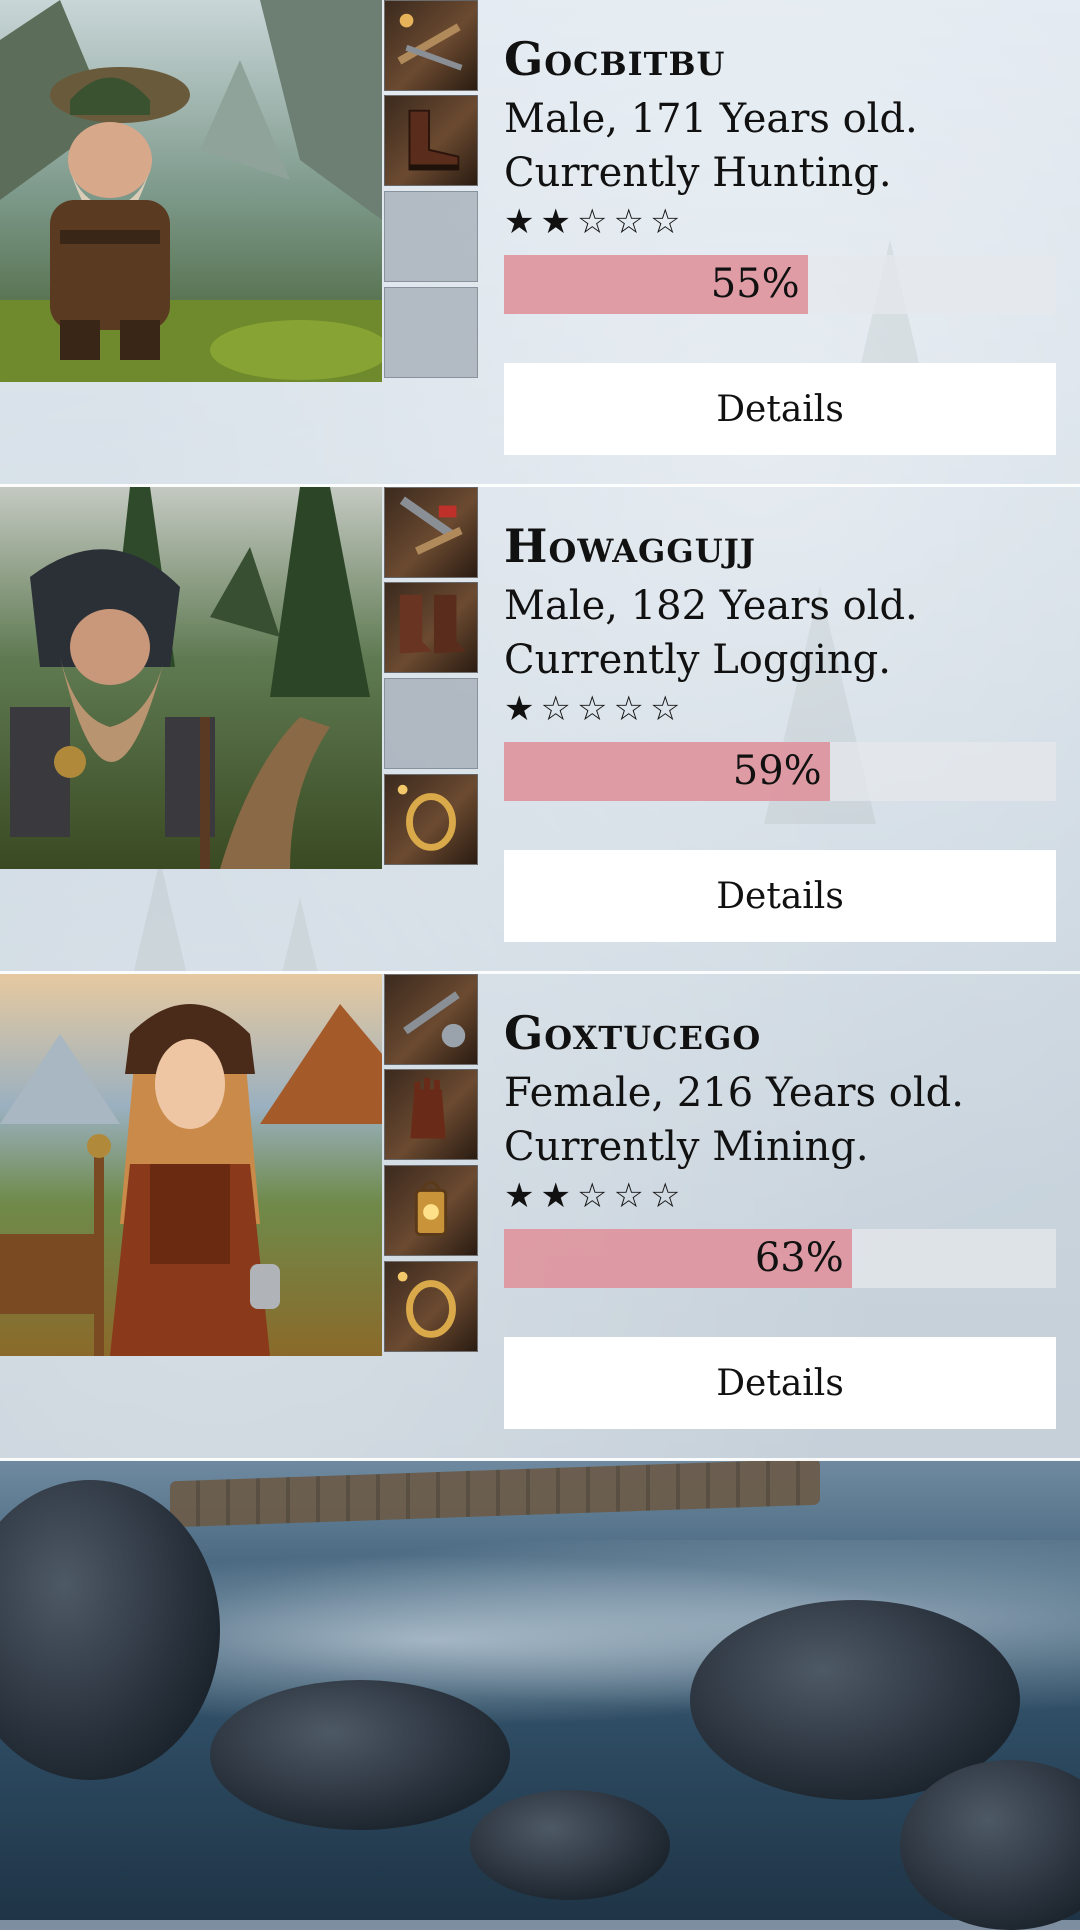  Describe the element at coordinates (686, 1147) in the screenshot. I see `character-activity: Currently Mining.` at that location.